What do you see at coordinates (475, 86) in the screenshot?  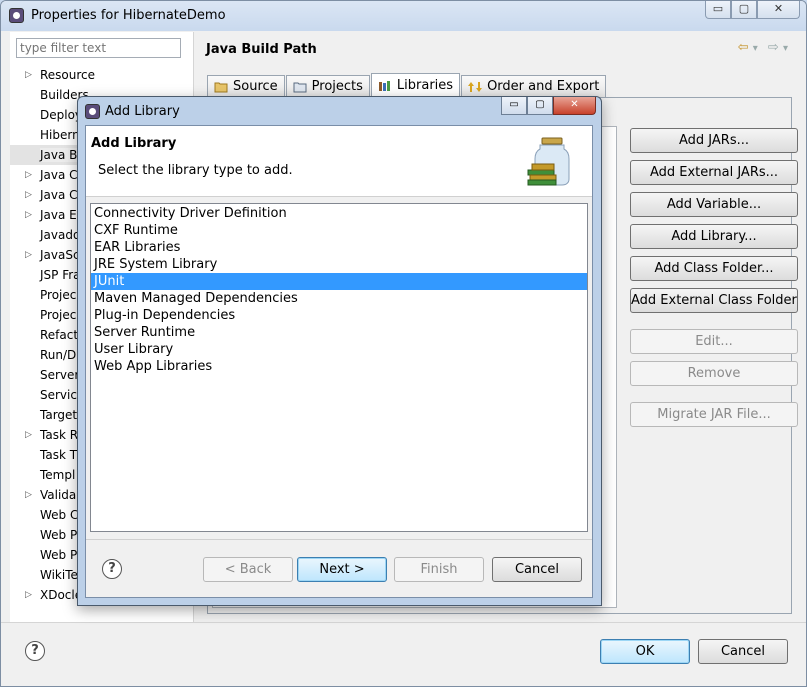 I see `order-export-icon` at bounding box center [475, 86].